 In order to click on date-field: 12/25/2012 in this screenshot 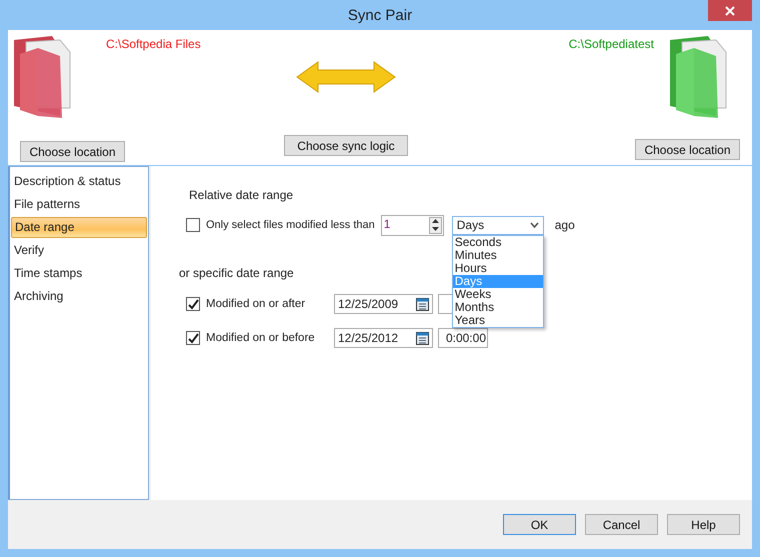, I will do `click(383, 338)`.